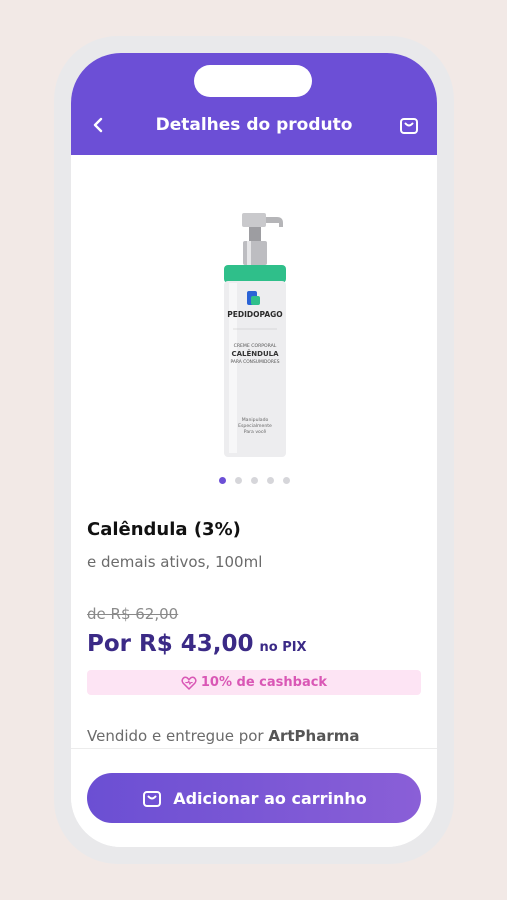 The height and width of the screenshot is (900, 507). I want to click on price-suffix: no PIX, so click(283, 647).